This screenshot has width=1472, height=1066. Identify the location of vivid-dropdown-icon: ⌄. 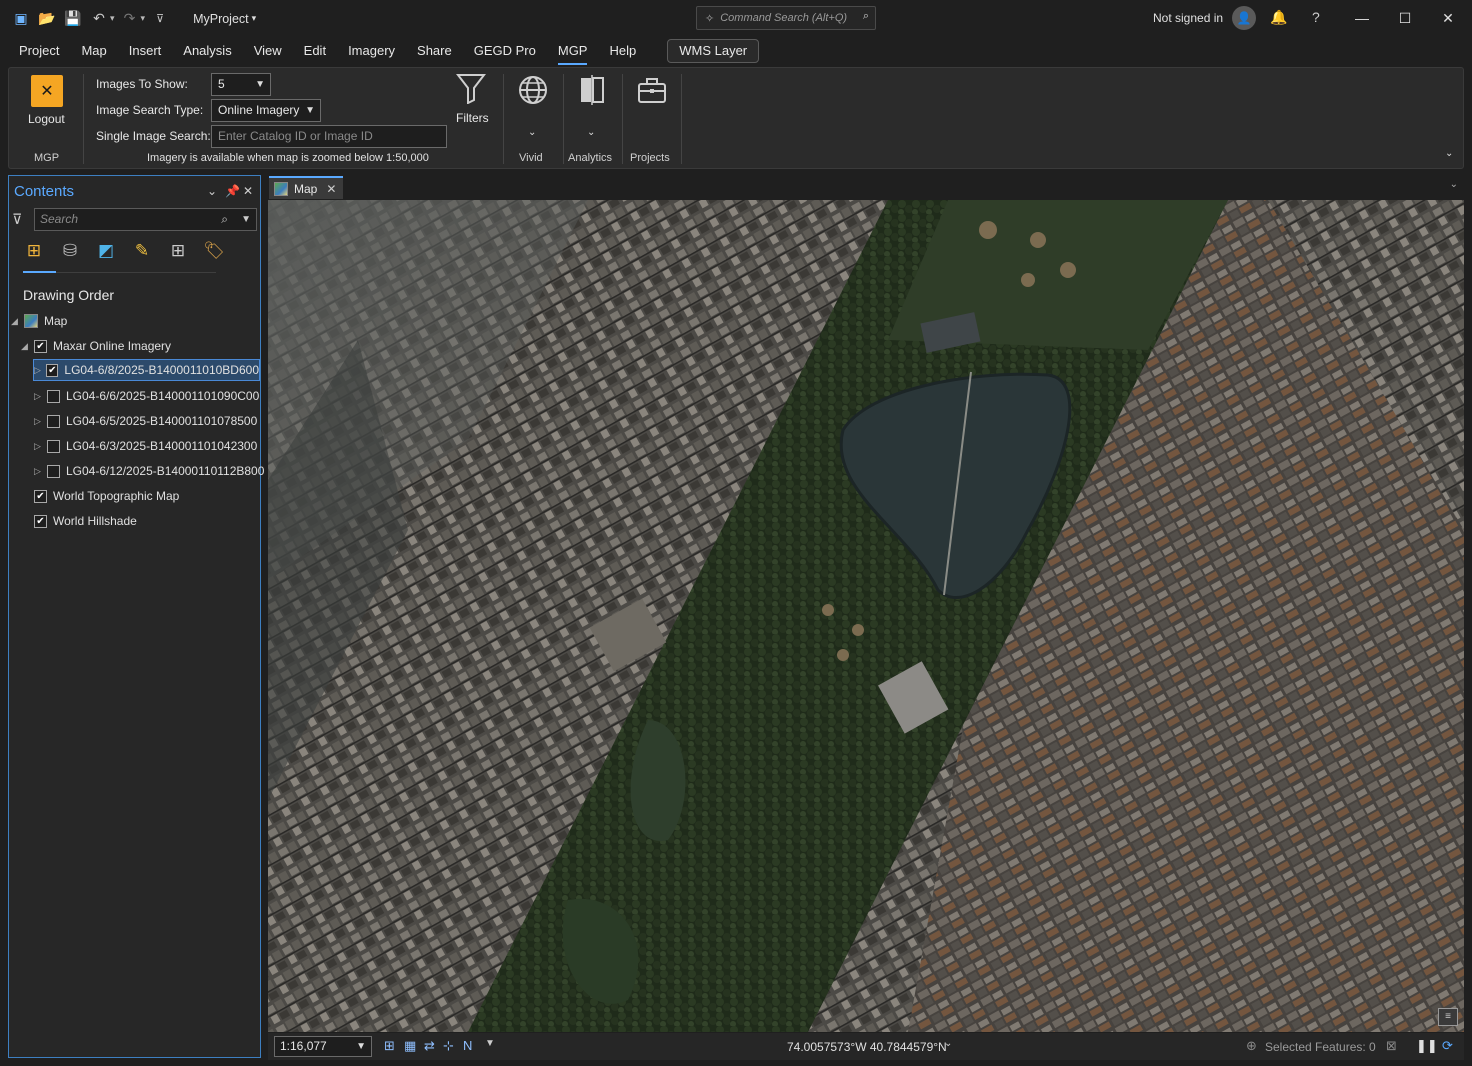
(532, 132).